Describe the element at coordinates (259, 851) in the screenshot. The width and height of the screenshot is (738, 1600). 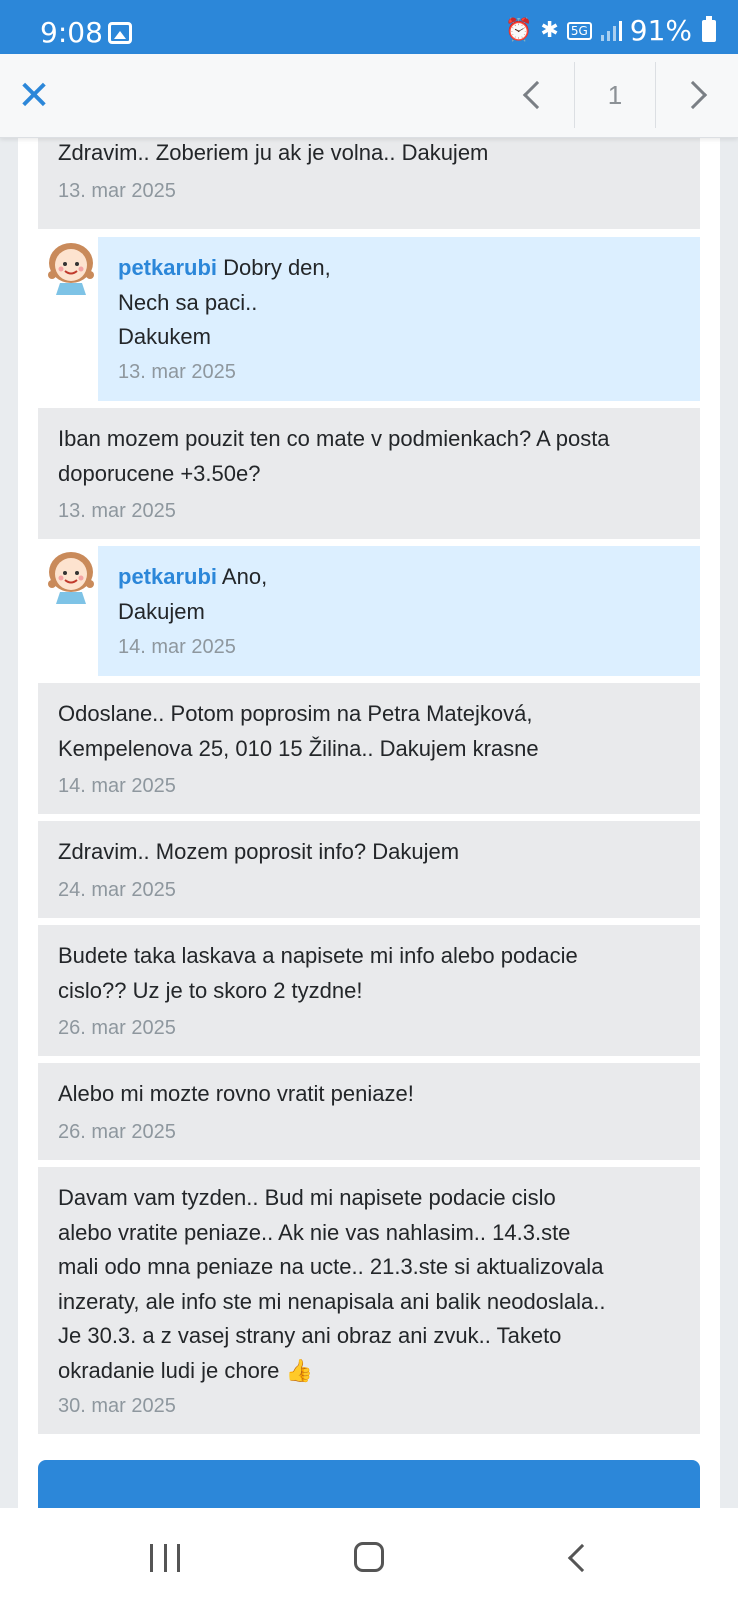
I see `message-text: Zdravim.. Mozem poprosit info? Dakujem` at that location.